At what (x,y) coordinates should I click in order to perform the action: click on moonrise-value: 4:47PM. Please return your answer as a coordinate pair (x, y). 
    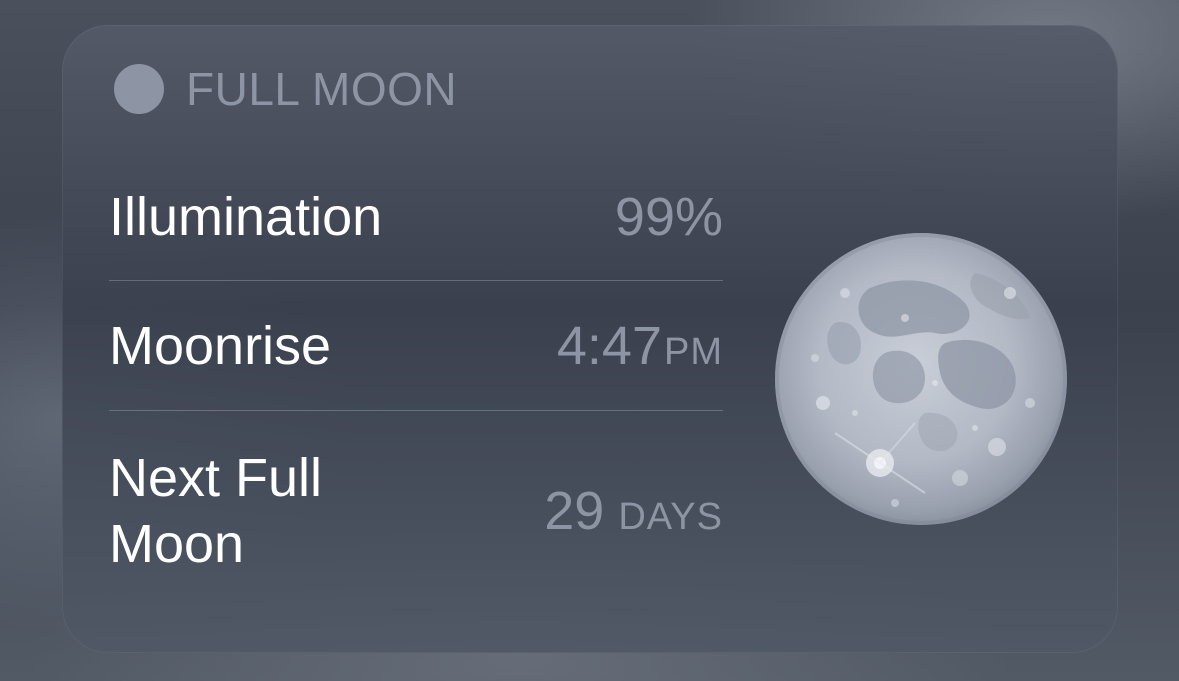
    Looking at the image, I should click on (640, 346).